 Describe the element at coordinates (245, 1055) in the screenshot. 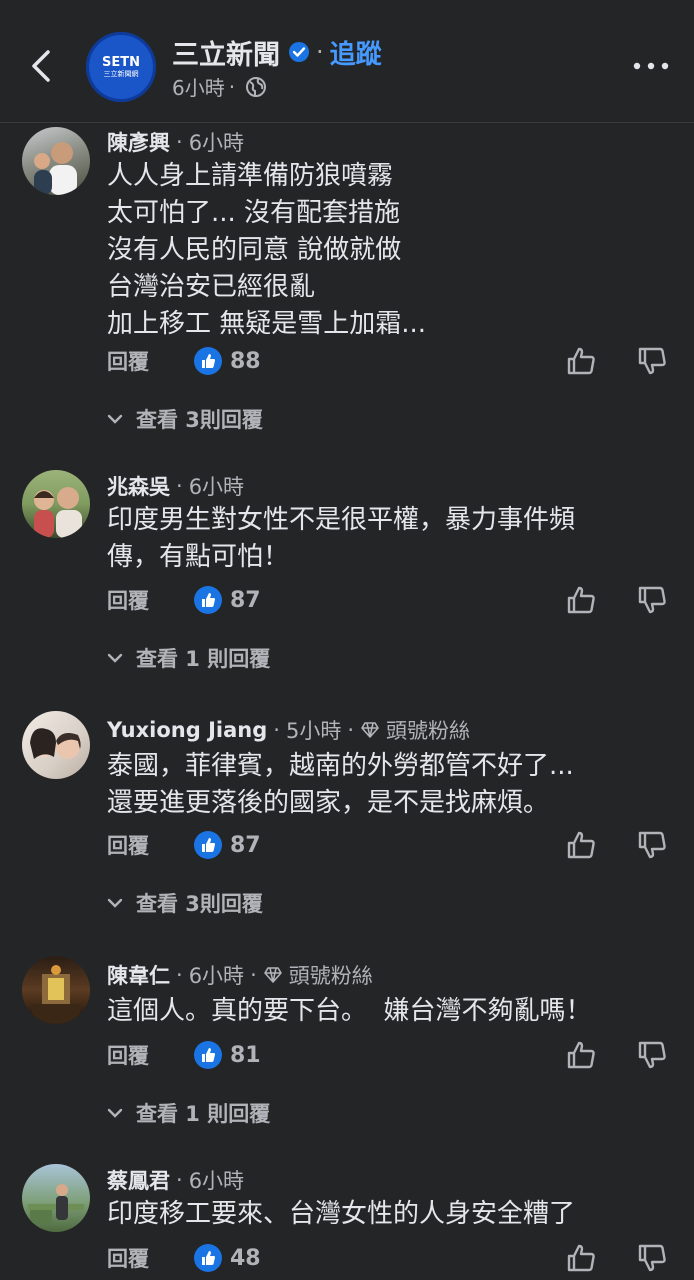

I see `like-count: 81` at that location.